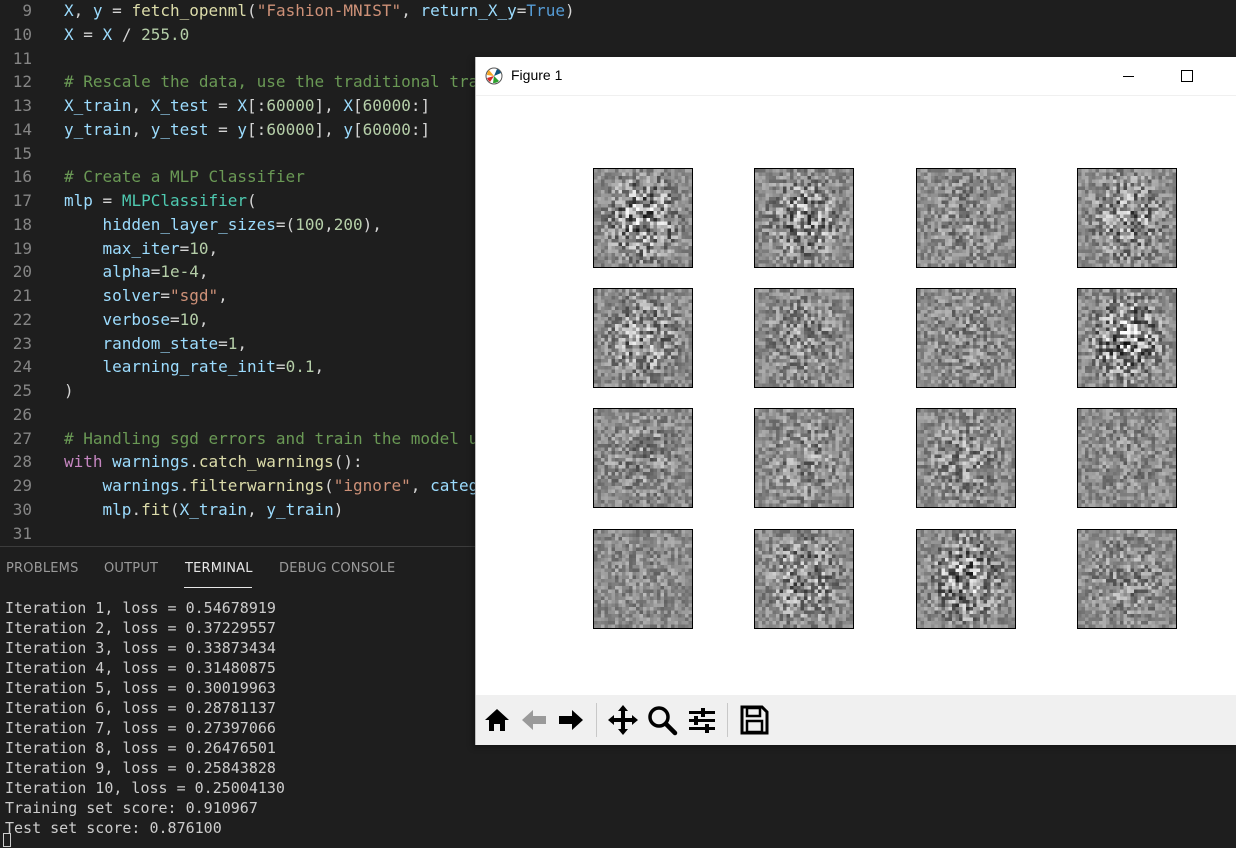  Describe the element at coordinates (213, 462) in the screenshot. I see `code-text: with warnings.catch_warnings():` at that location.